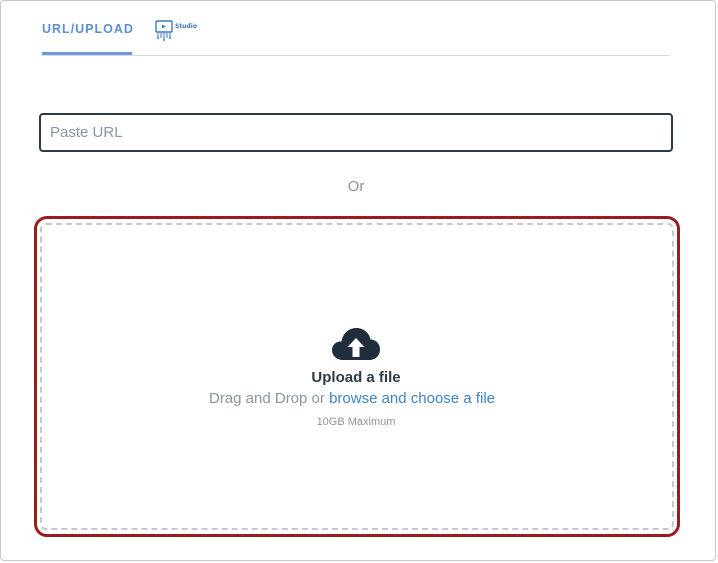  I want to click on paste-url-input, so click(356, 132).